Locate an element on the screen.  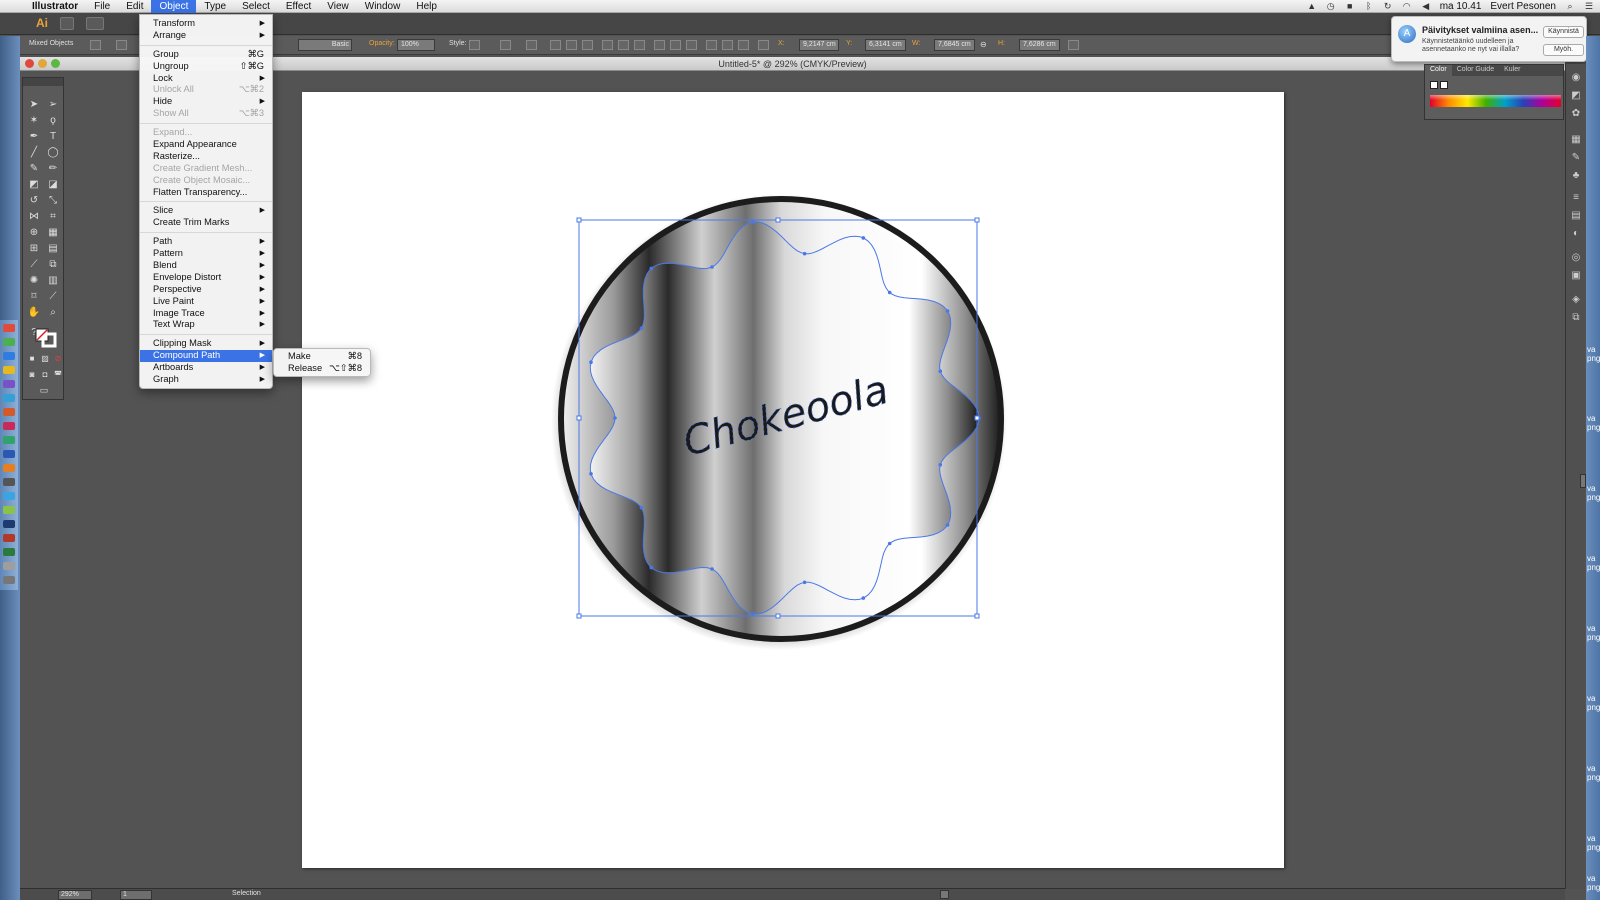
volume-icon: ◀ is located at coordinates (1426, 6).